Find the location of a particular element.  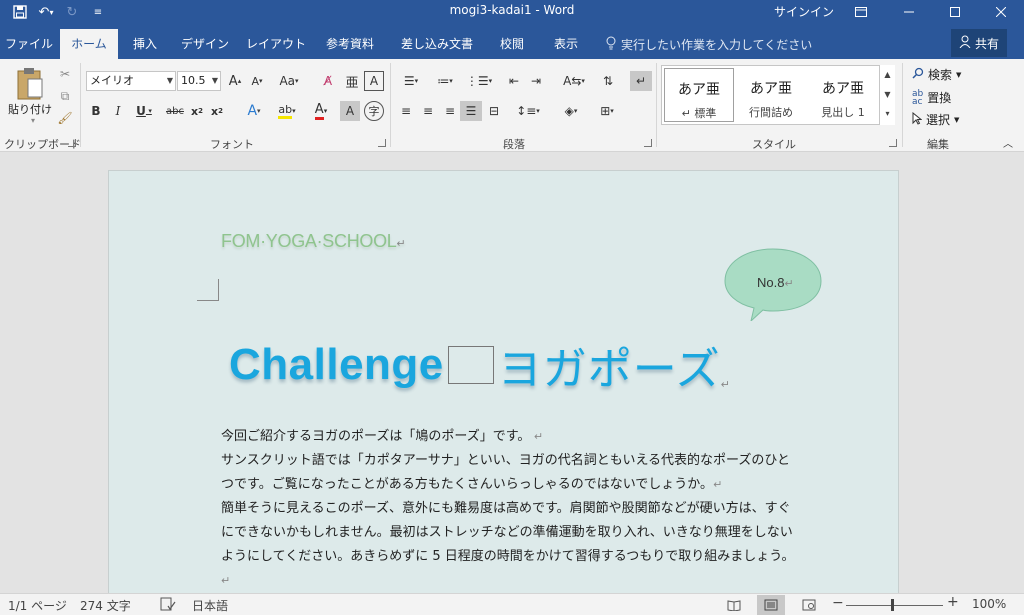

sort-icon: ⇅ is located at coordinates (608, 81).